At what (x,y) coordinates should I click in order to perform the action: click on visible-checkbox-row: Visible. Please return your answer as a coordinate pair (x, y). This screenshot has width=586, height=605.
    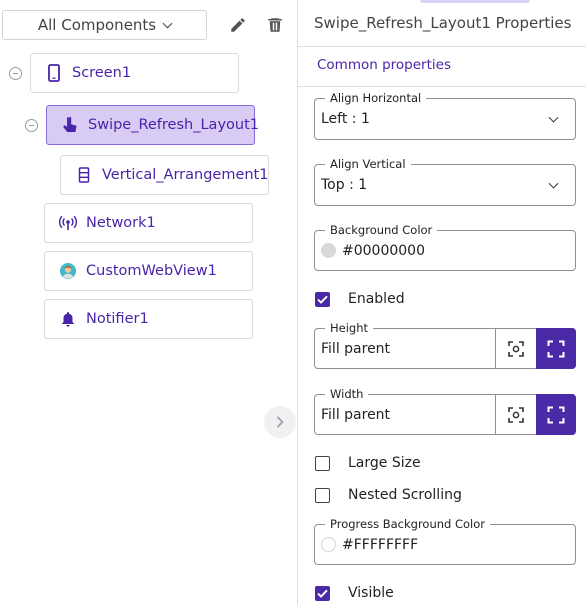
    Looking at the image, I should click on (354, 593).